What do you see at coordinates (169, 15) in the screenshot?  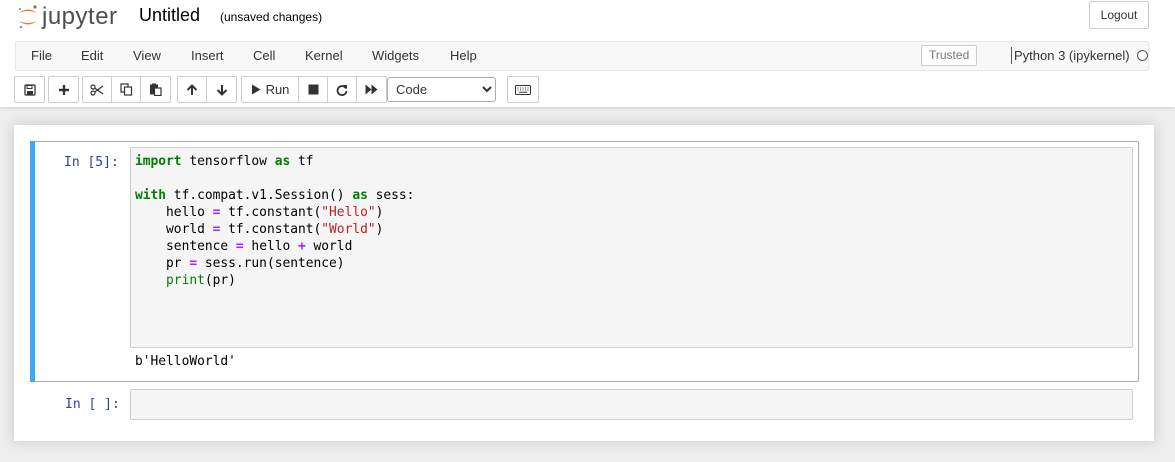 I see `notebook-name: Untitled` at bounding box center [169, 15].